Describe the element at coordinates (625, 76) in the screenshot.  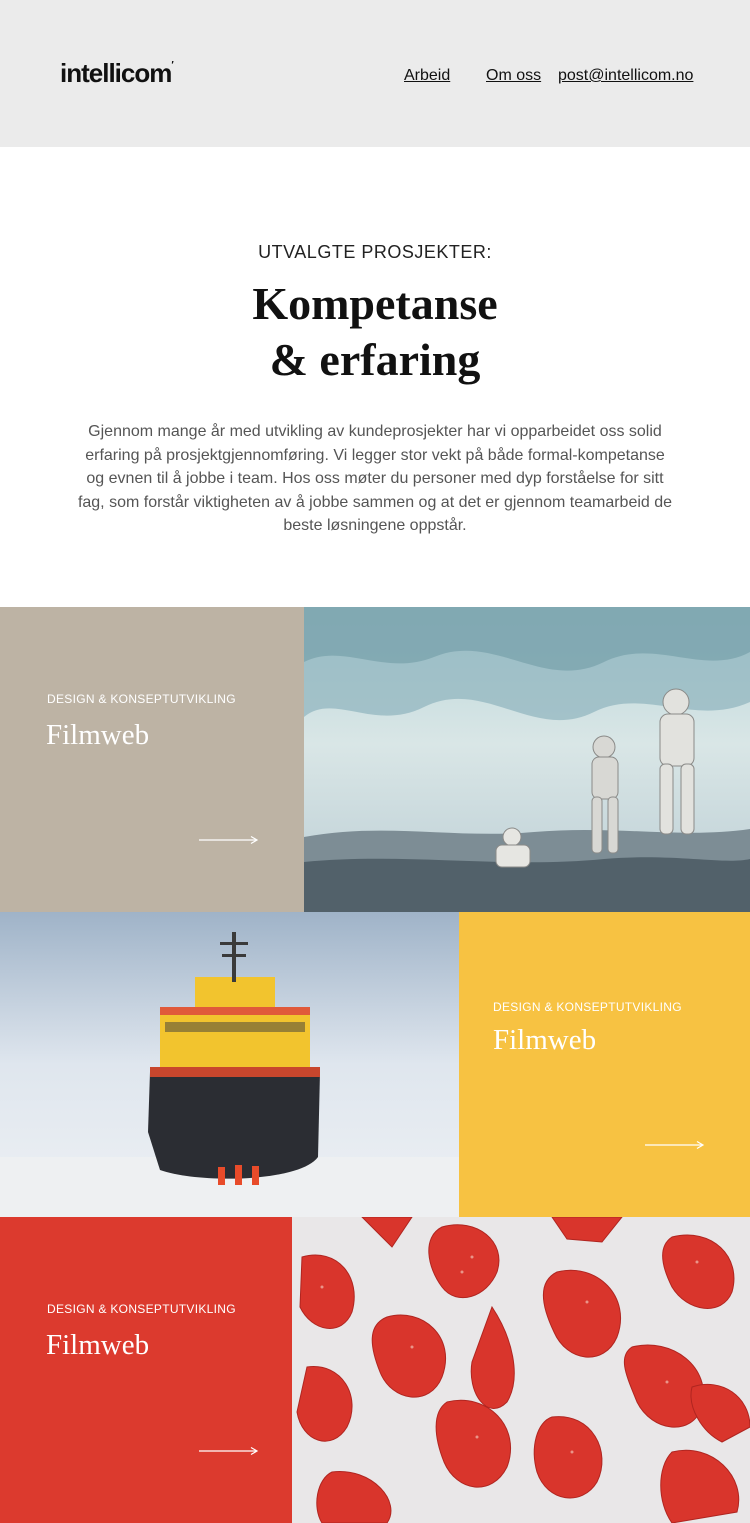
I see `nav-link-email: post@intellicom.no` at that location.